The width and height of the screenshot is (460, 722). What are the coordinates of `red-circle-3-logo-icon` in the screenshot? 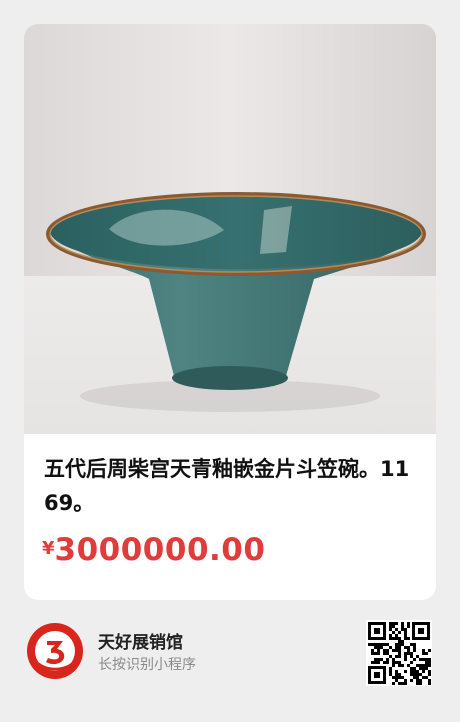 It's located at (55, 651).